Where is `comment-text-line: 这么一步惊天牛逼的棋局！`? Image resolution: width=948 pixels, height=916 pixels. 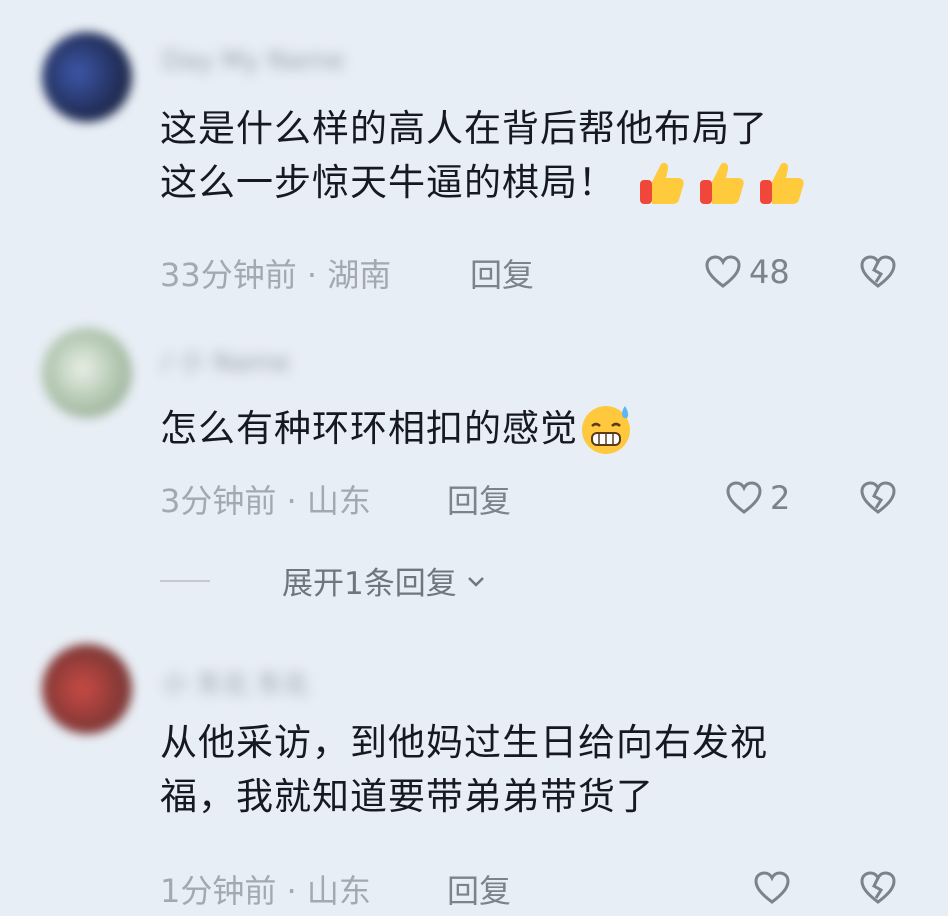 comment-text-line: 这么一步惊天牛逼的棋局！ is located at coordinates (530, 183).